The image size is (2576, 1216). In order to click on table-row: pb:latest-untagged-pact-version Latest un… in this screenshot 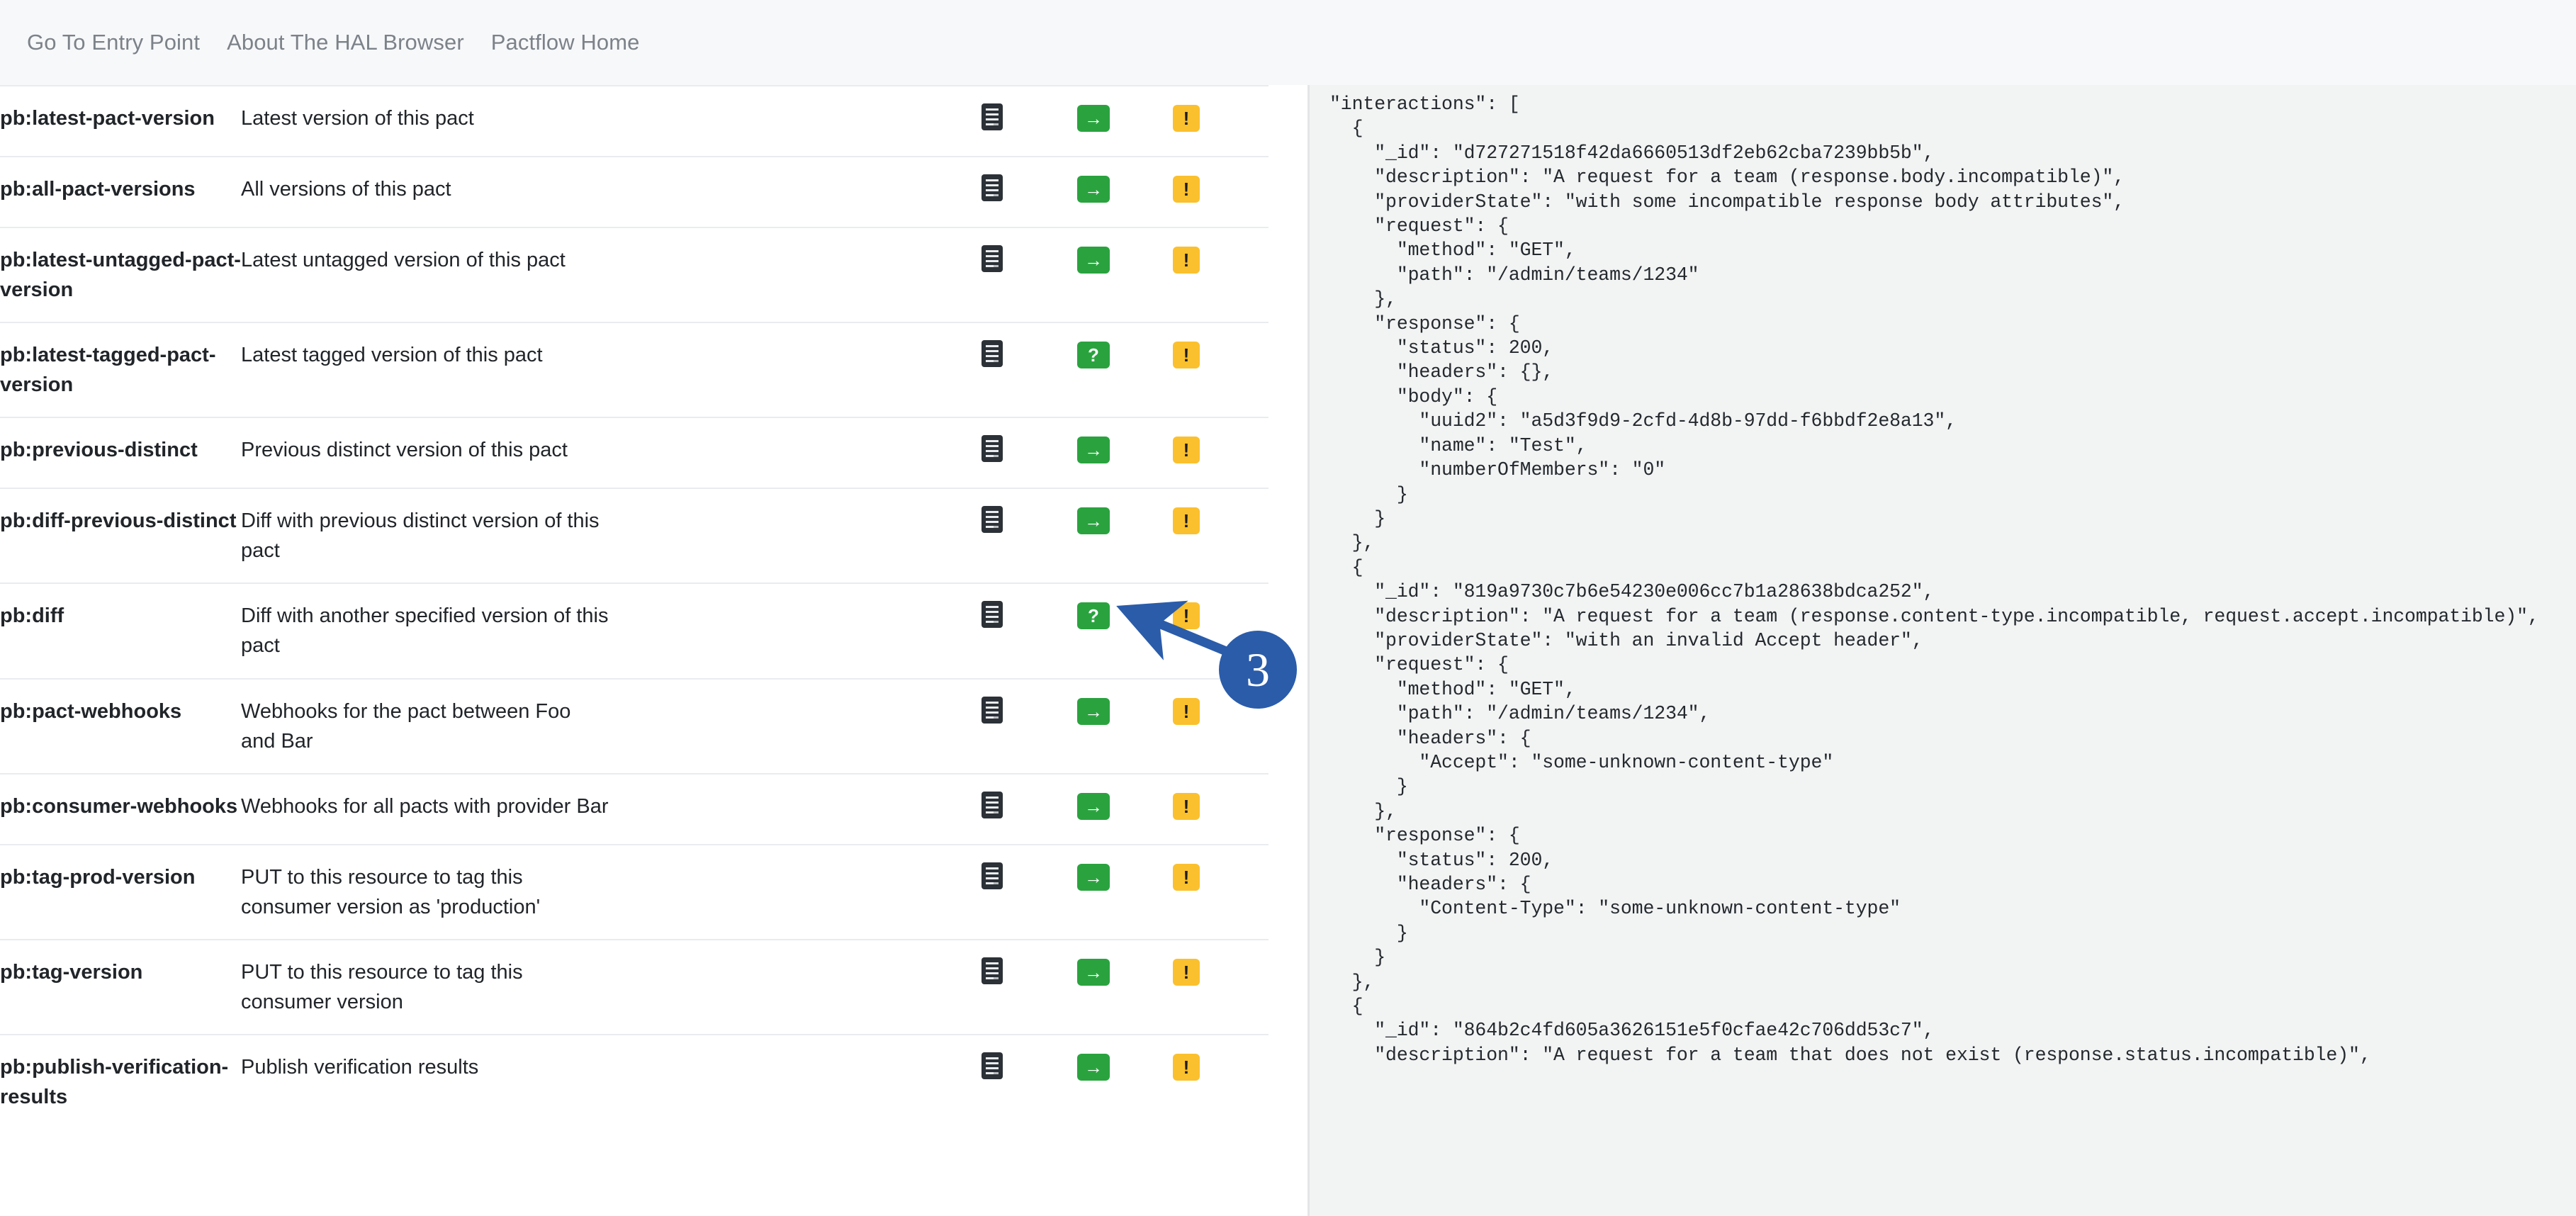, I will do `click(634, 274)`.